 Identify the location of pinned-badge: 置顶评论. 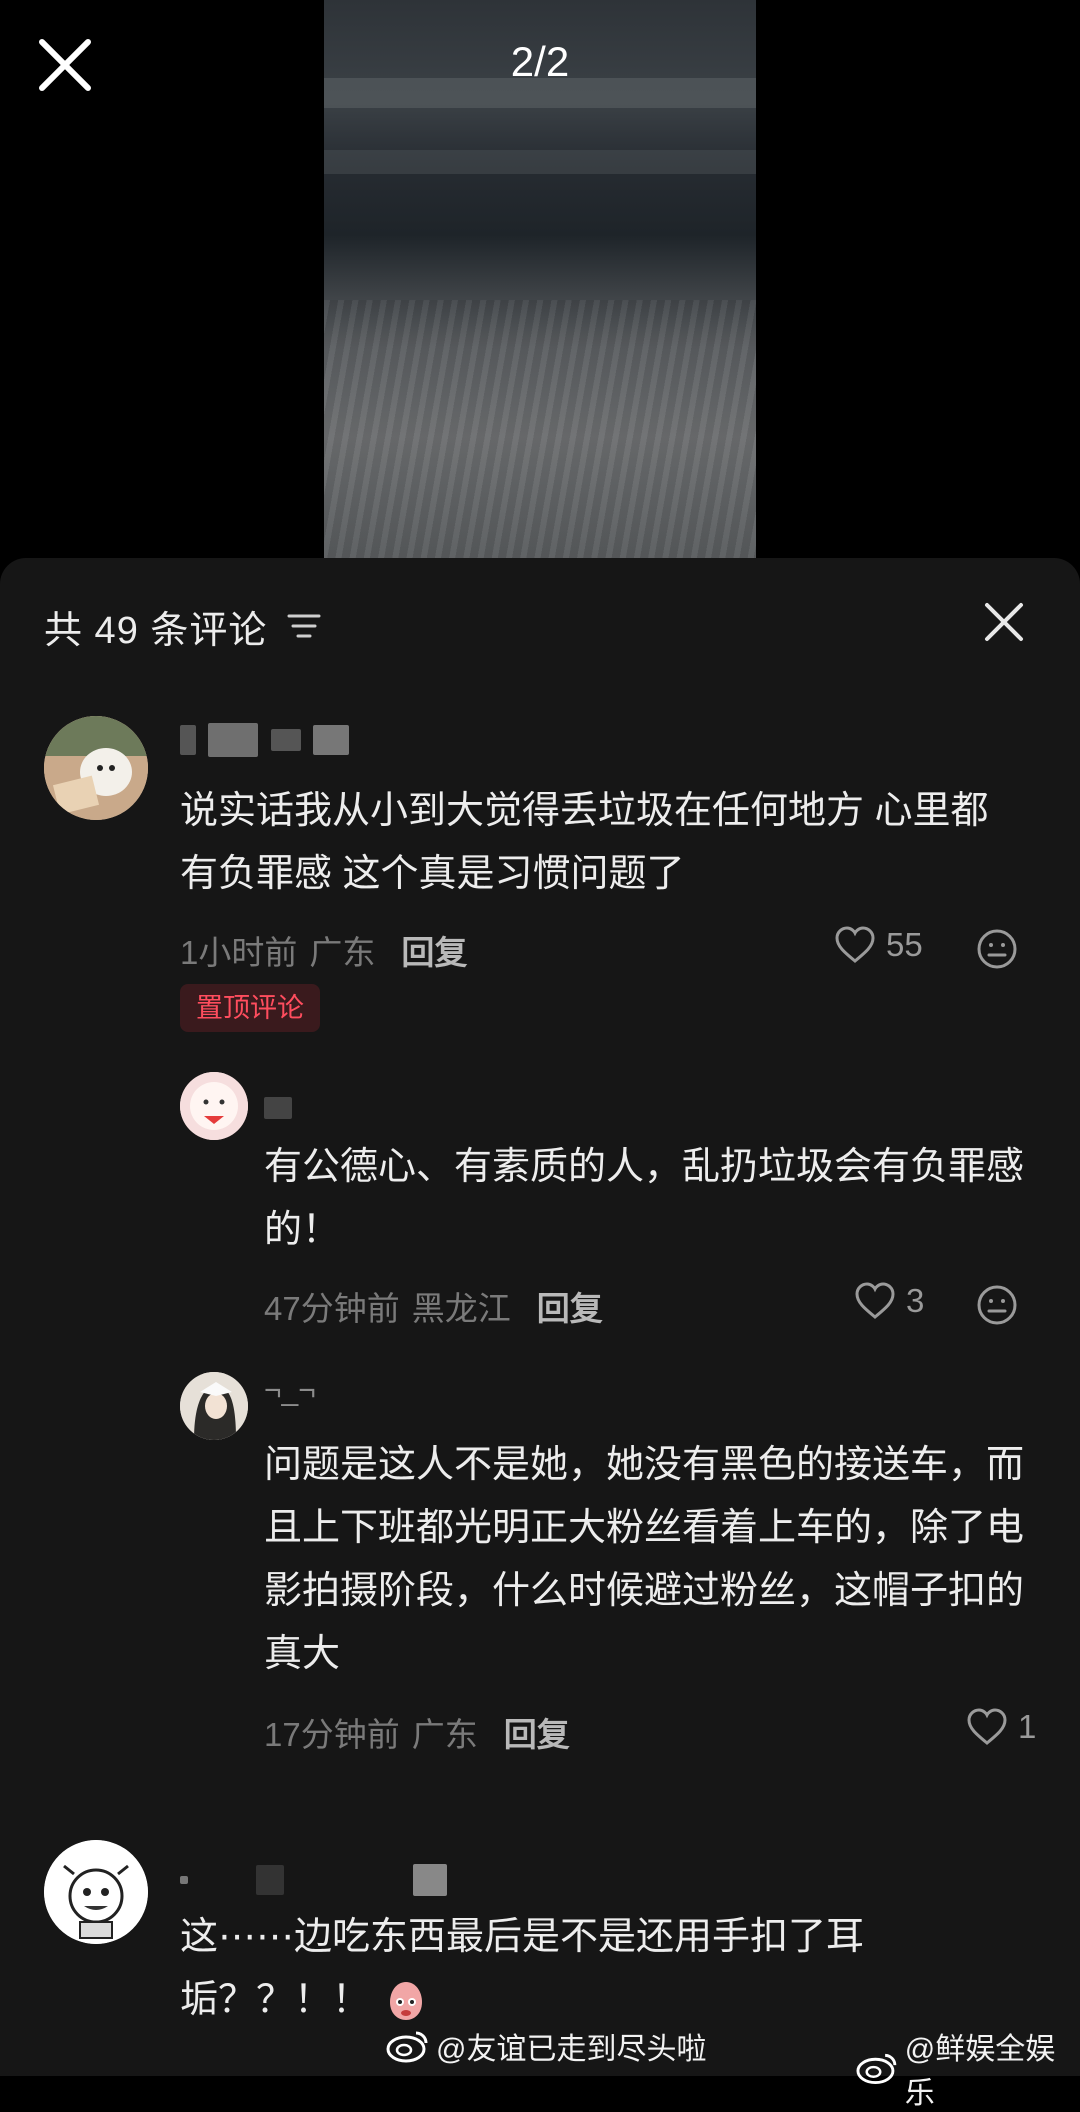
(250, 1008).